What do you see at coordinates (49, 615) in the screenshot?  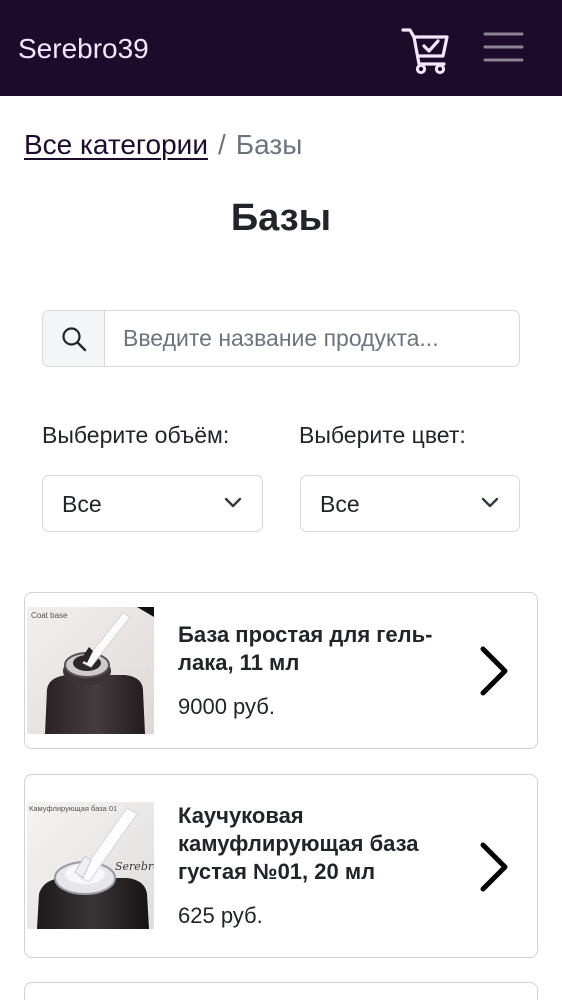 I see `product-image-caption: Coat base` at bounding box center [49, 615].